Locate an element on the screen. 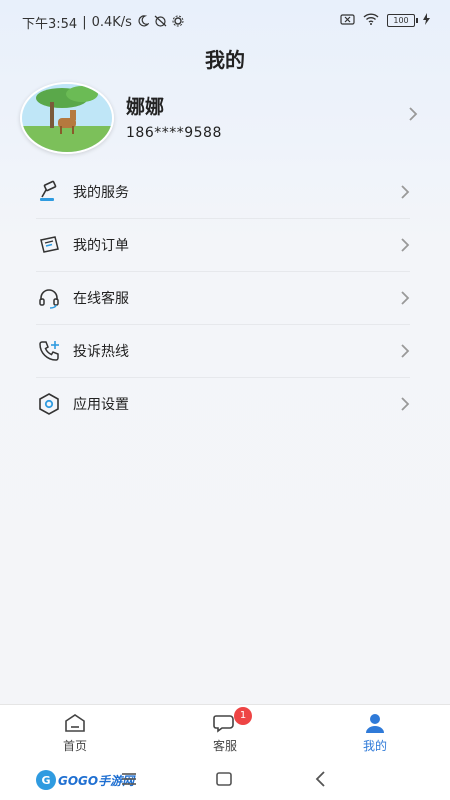  user-icon is located at coordinates (375, 723).